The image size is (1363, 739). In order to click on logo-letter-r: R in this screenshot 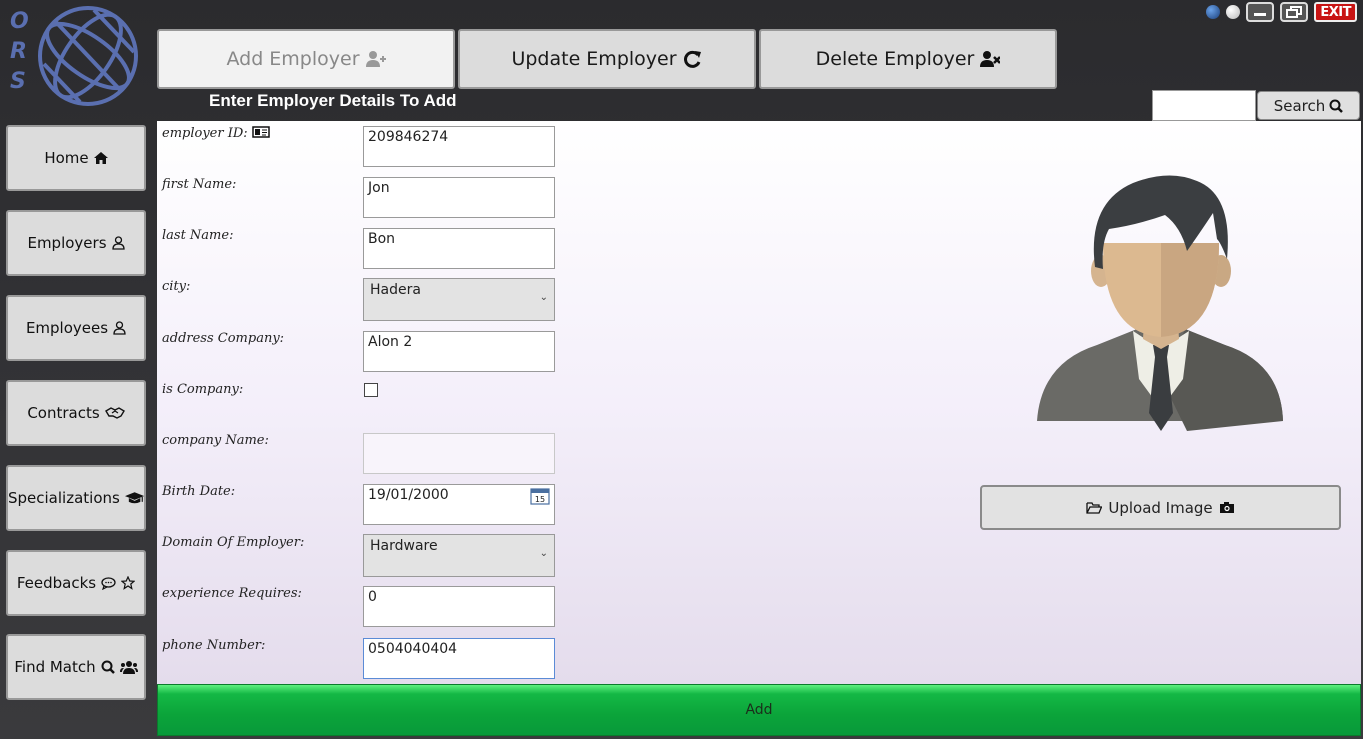, I will do `click(18, 51)`.